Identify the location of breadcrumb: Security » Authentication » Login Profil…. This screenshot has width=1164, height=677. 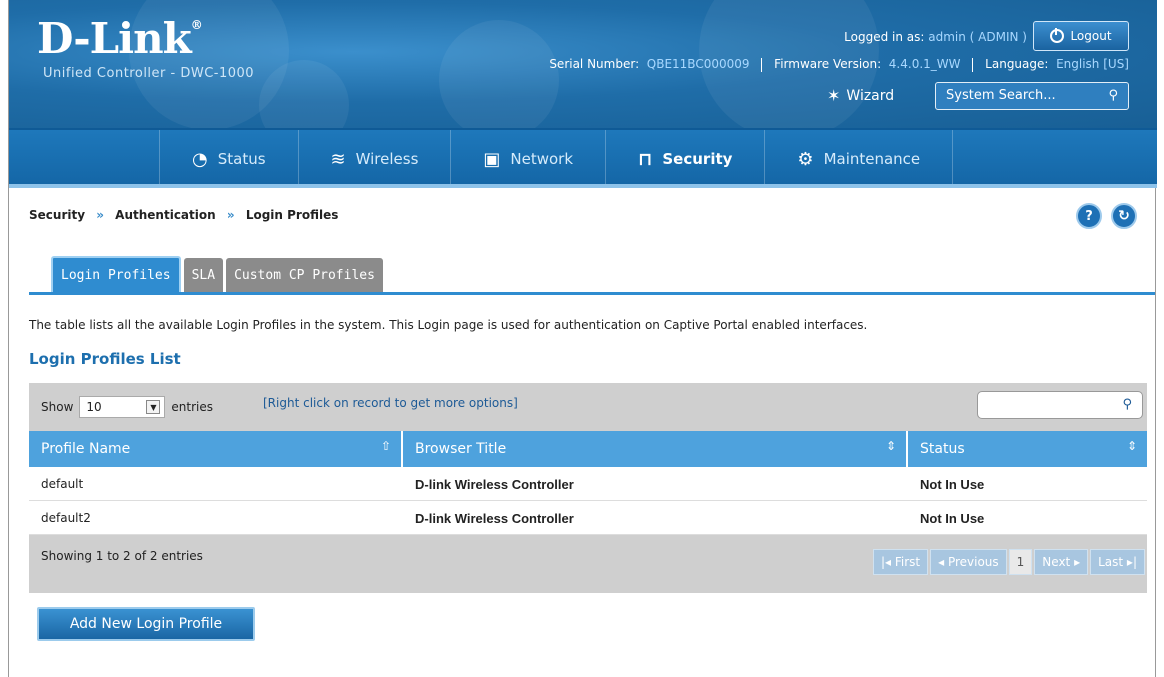
(184, 215).